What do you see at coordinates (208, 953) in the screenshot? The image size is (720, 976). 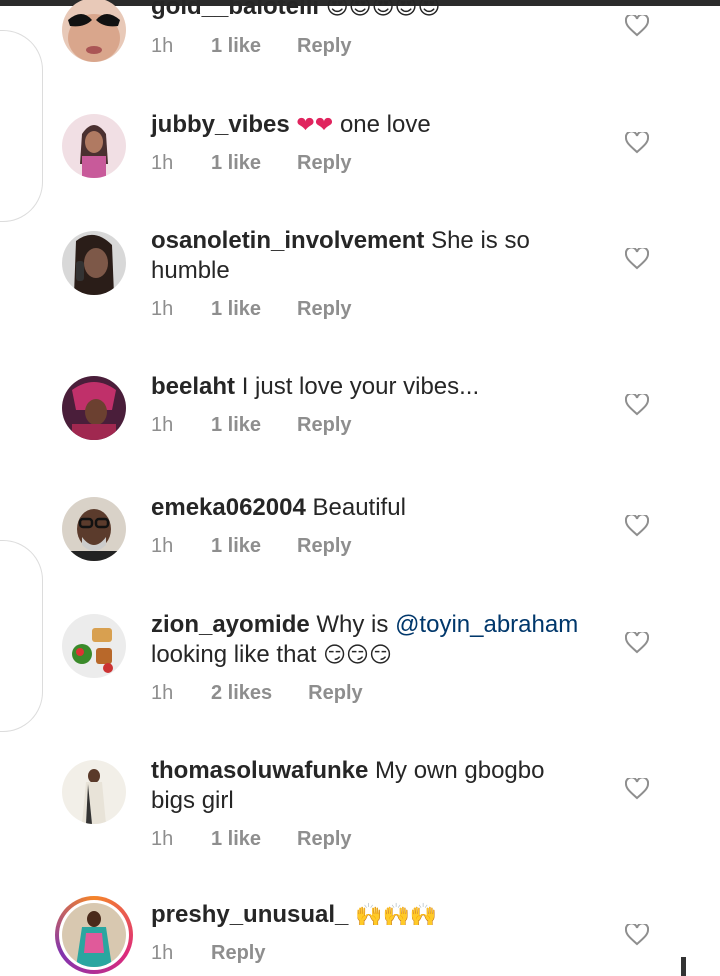 I see `comment-meta: 1h Reply` at bounding box center [208, 953].